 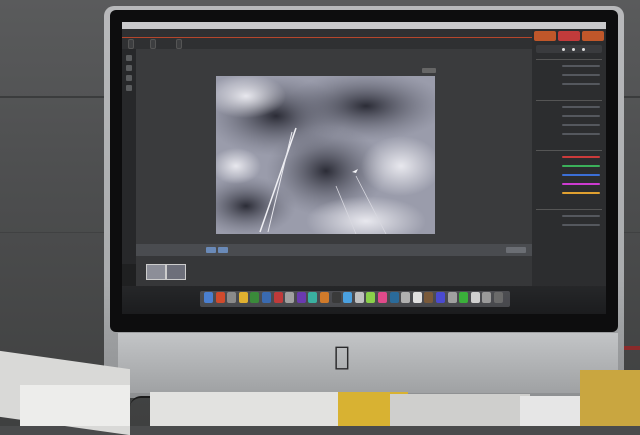 I want to click on yellow-box, so click(x=610, y=398).